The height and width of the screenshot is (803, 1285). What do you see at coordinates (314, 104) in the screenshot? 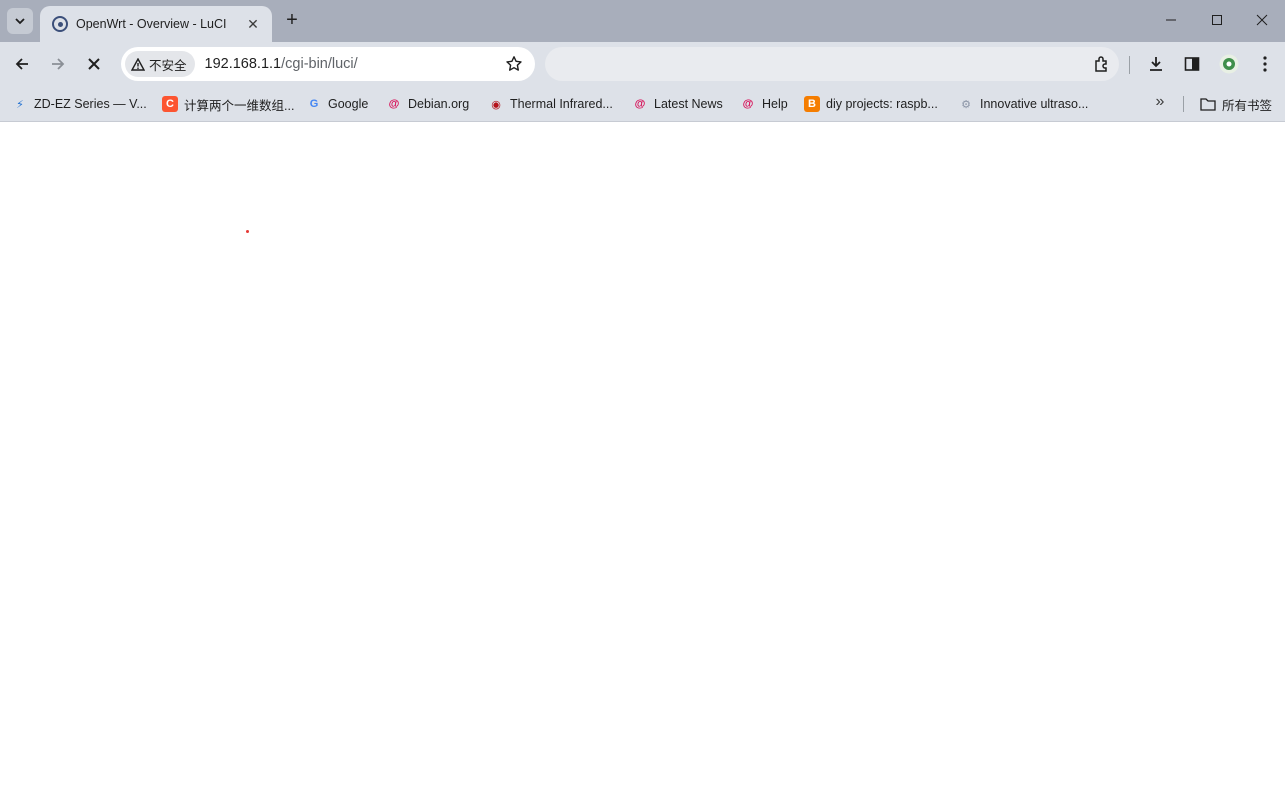
I see `google-icon: G` at bounding box center [314, 104].